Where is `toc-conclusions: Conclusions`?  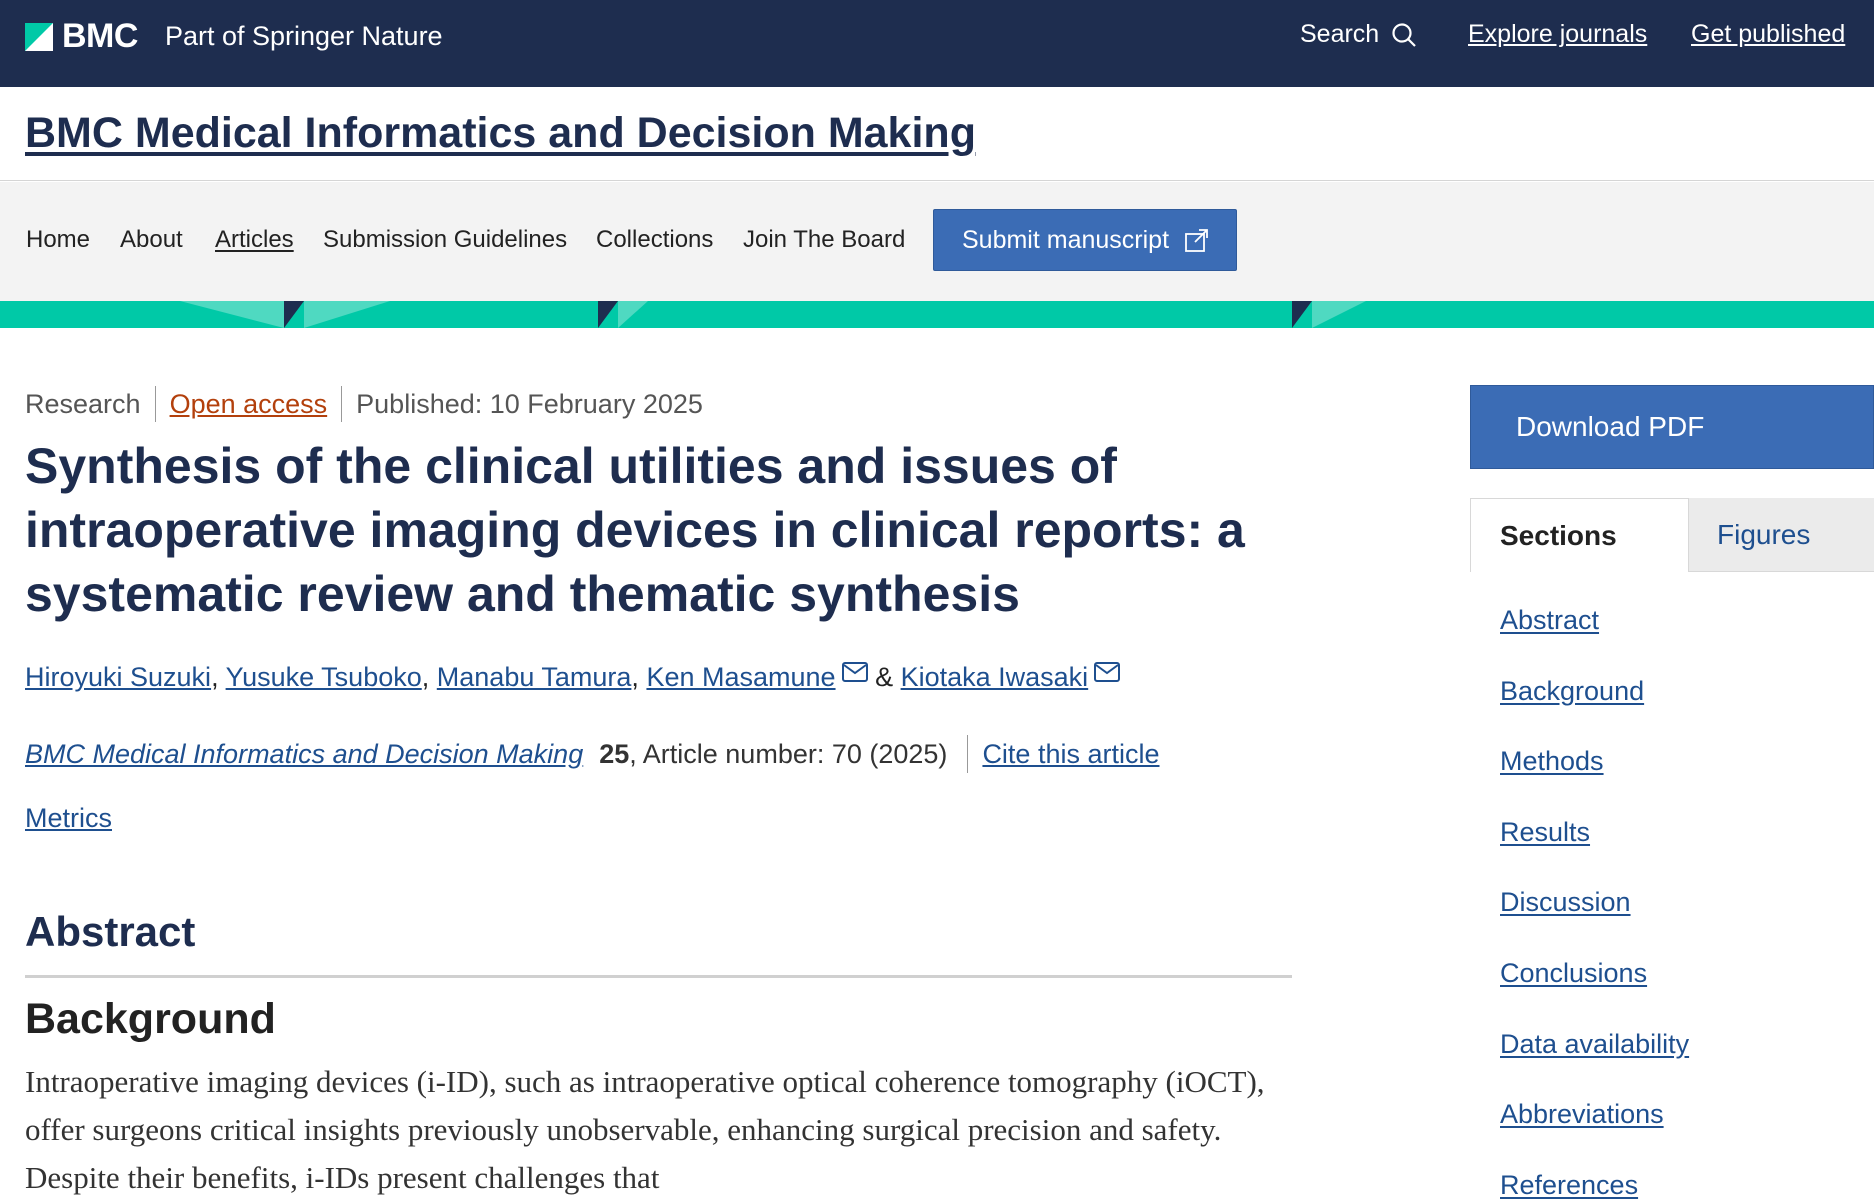 toc-conclusions: Conclusions is located at coordinates (1573, 973).